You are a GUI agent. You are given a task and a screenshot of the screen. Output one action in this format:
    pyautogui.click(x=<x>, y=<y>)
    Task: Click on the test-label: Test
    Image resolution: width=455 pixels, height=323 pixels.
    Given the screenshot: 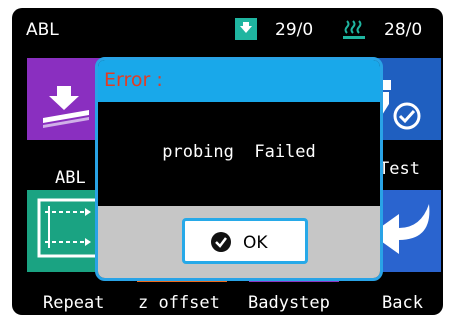 What is the action you would take?
    pyautogui.click(x=399, y=169)
    